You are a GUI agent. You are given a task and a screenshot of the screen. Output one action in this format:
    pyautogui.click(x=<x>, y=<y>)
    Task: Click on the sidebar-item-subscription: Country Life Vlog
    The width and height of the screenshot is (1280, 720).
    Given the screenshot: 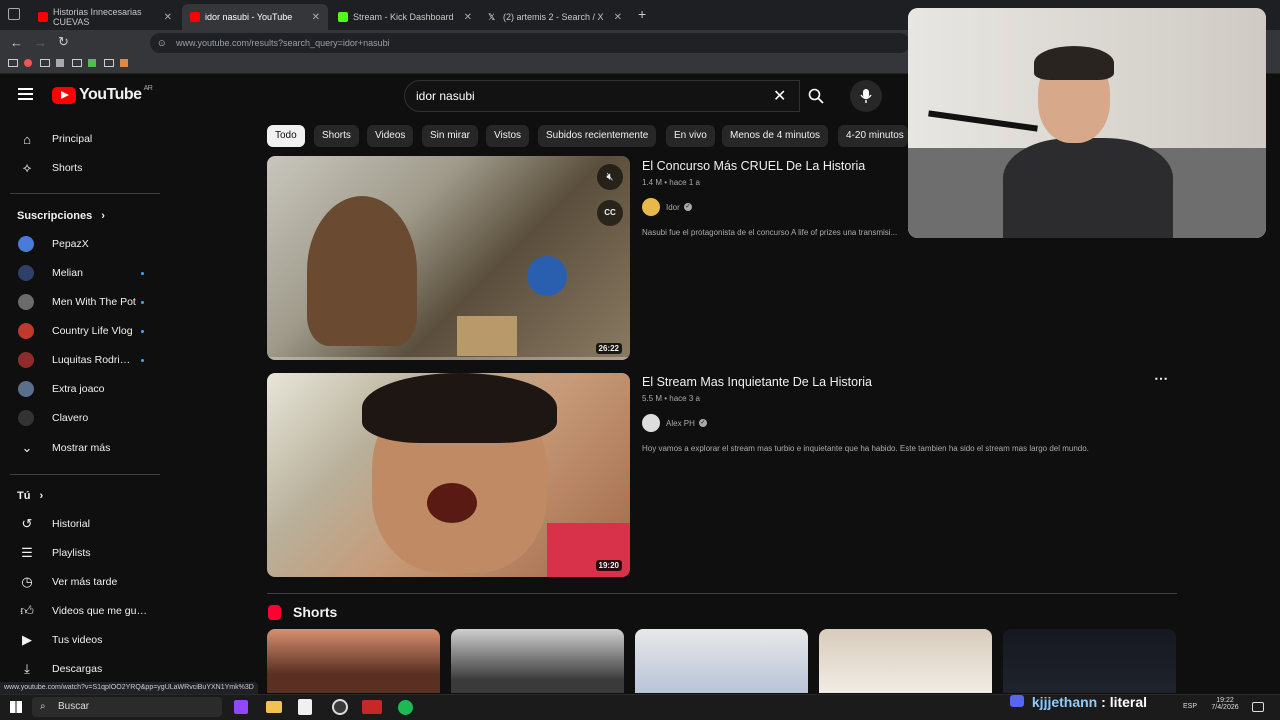 What is the action you would take?
    pyautogui.click(x=80, y=331)
    